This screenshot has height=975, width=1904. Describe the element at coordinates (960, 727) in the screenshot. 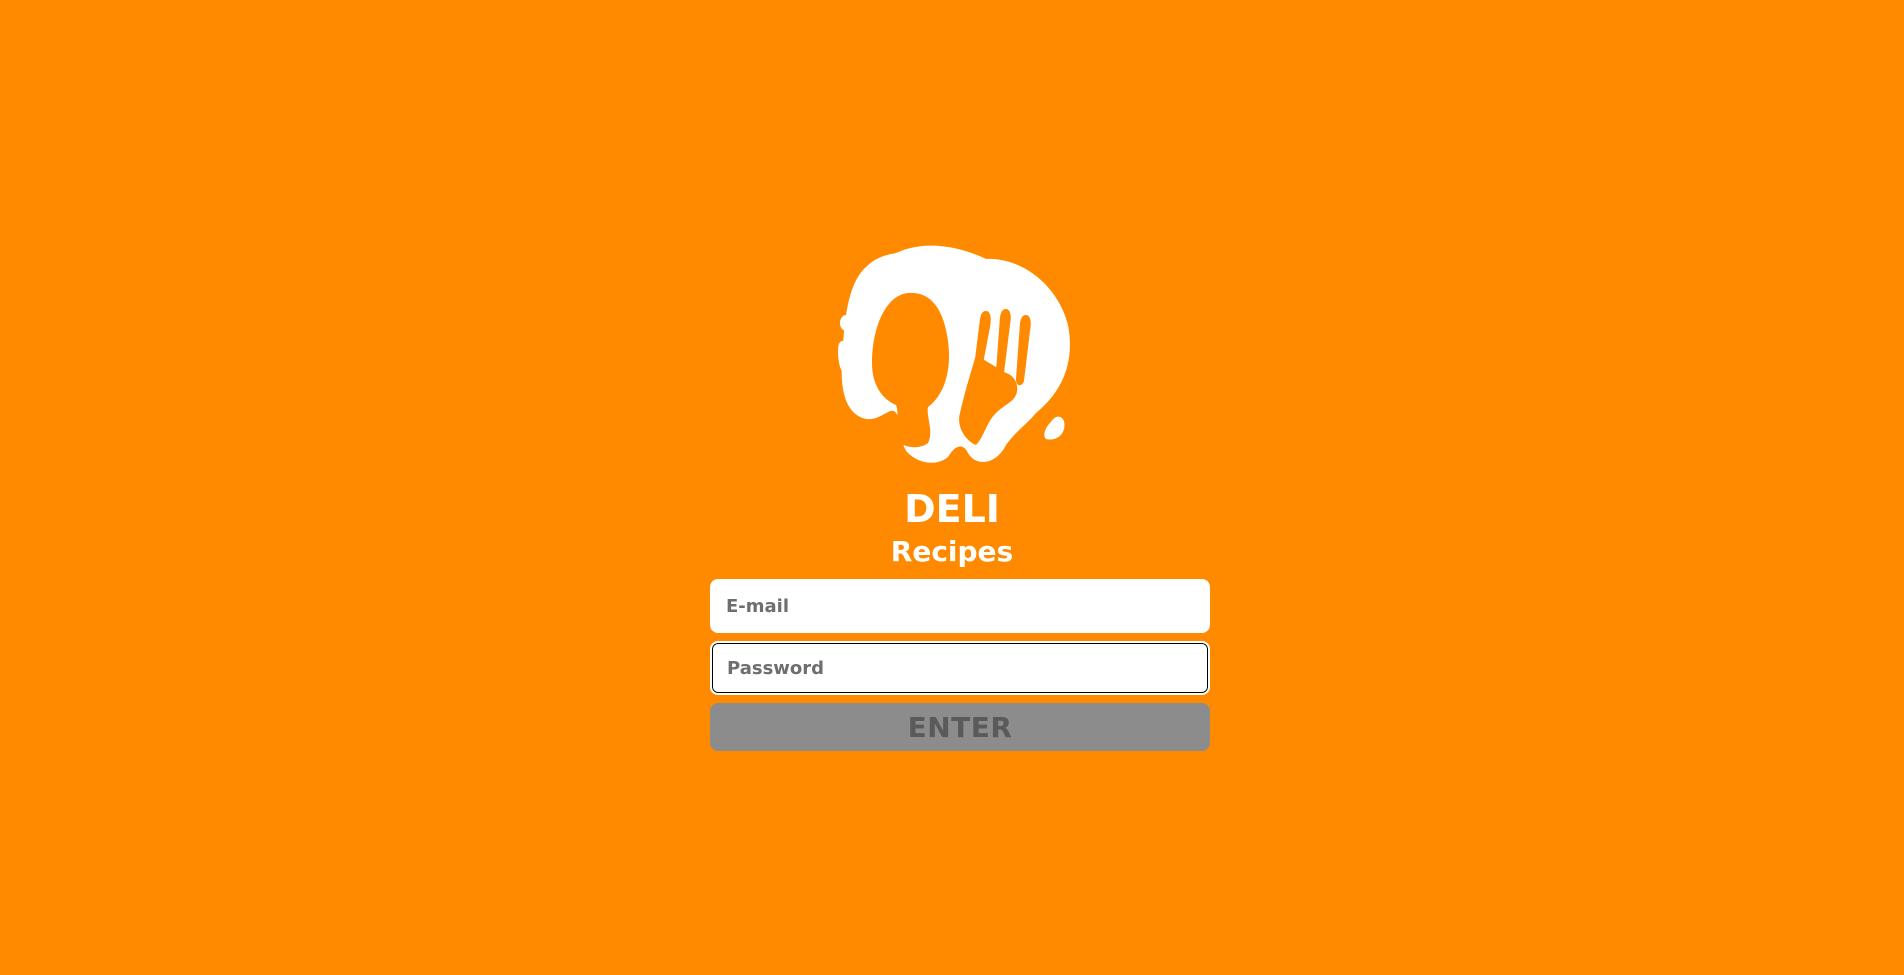

I see `enter-button: ENTER` at that location.